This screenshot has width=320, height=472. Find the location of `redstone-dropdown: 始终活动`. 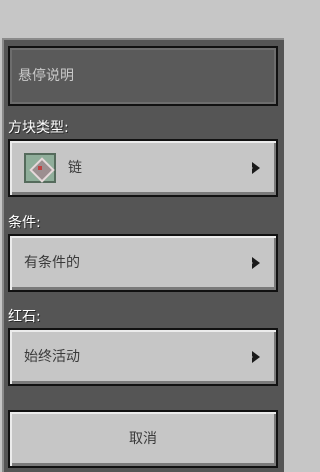

redstone-dropdown: 始终活动 is located at coordinates (143, 357).